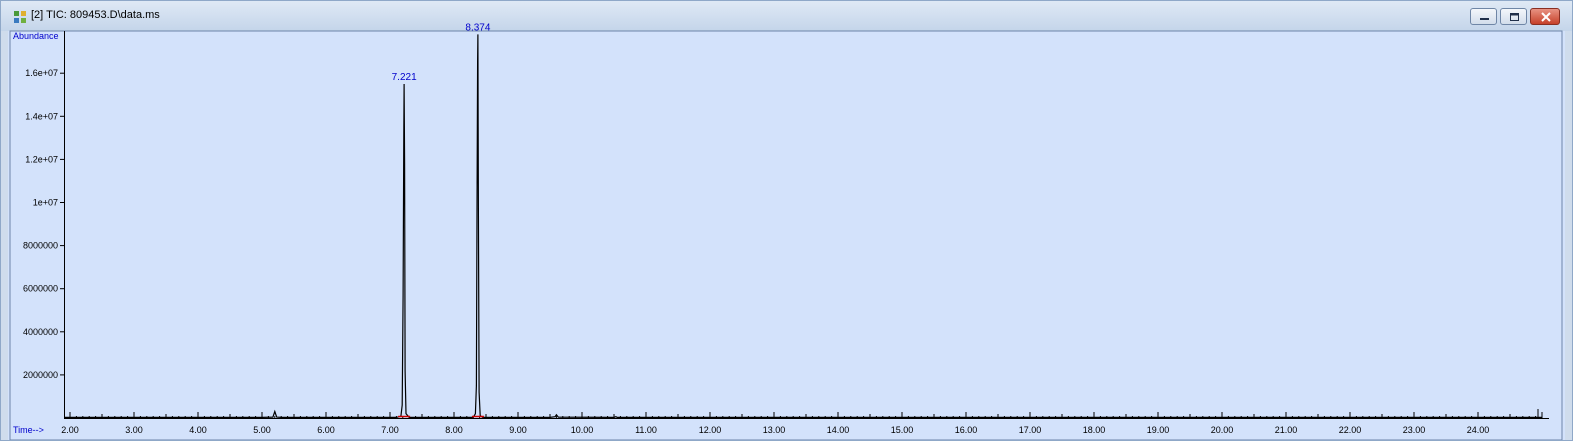 The image size is (1573, 441). What do you see at coordinates (582, 430) in the screenshot?
I see `x-tick-label: 10.00` at bounding box center [582, 430].